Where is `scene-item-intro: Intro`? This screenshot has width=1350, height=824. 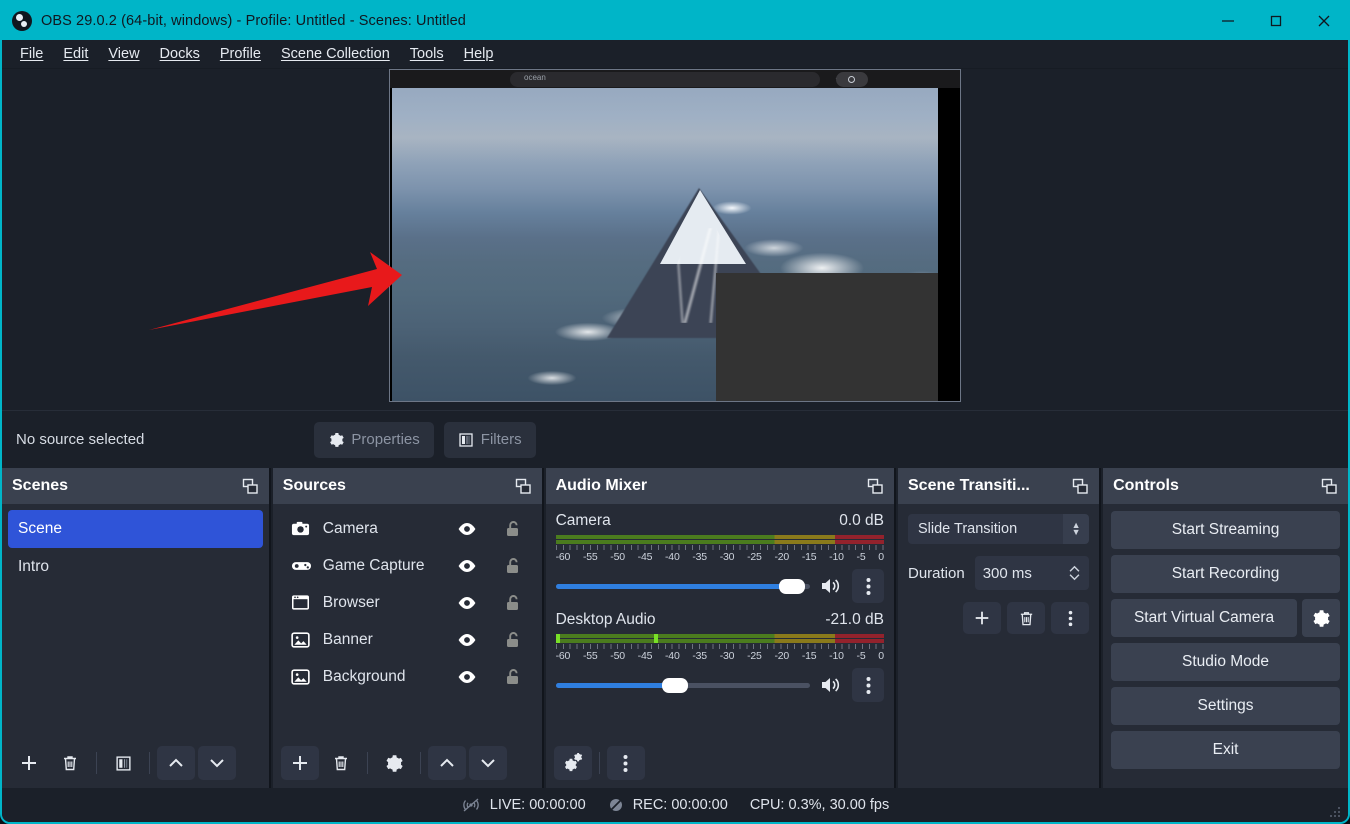
scene-item-intro: Intro is located at coordinates (135, 567).